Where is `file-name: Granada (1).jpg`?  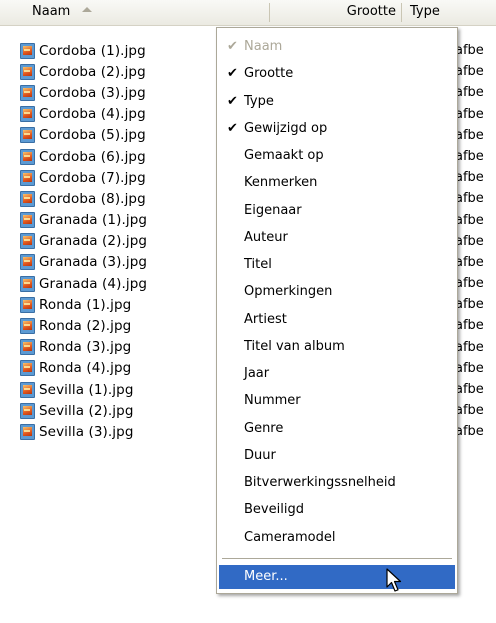
file-name: Granada (1).jpg is located at coordinates (93, 220).